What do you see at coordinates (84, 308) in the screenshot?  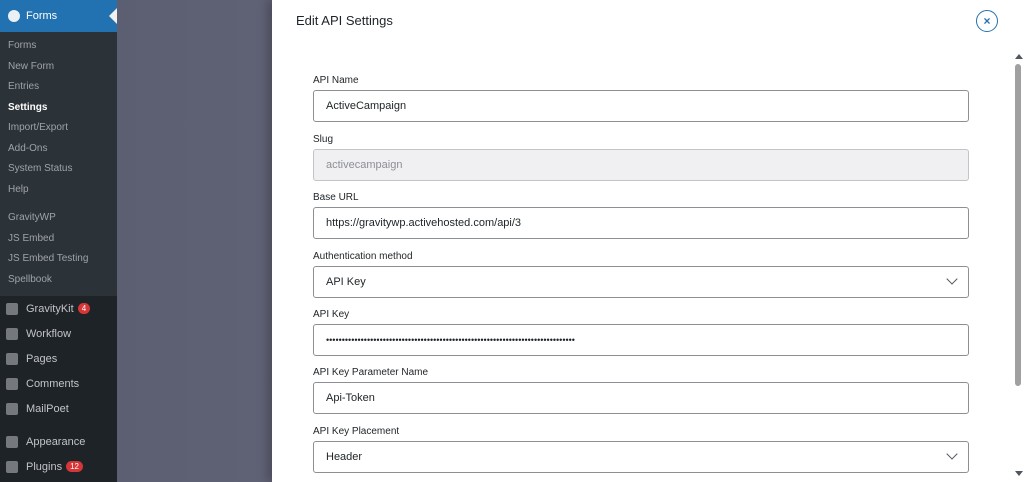 I see `gravitykit-badge: 4` at bounding box center [84, 308].